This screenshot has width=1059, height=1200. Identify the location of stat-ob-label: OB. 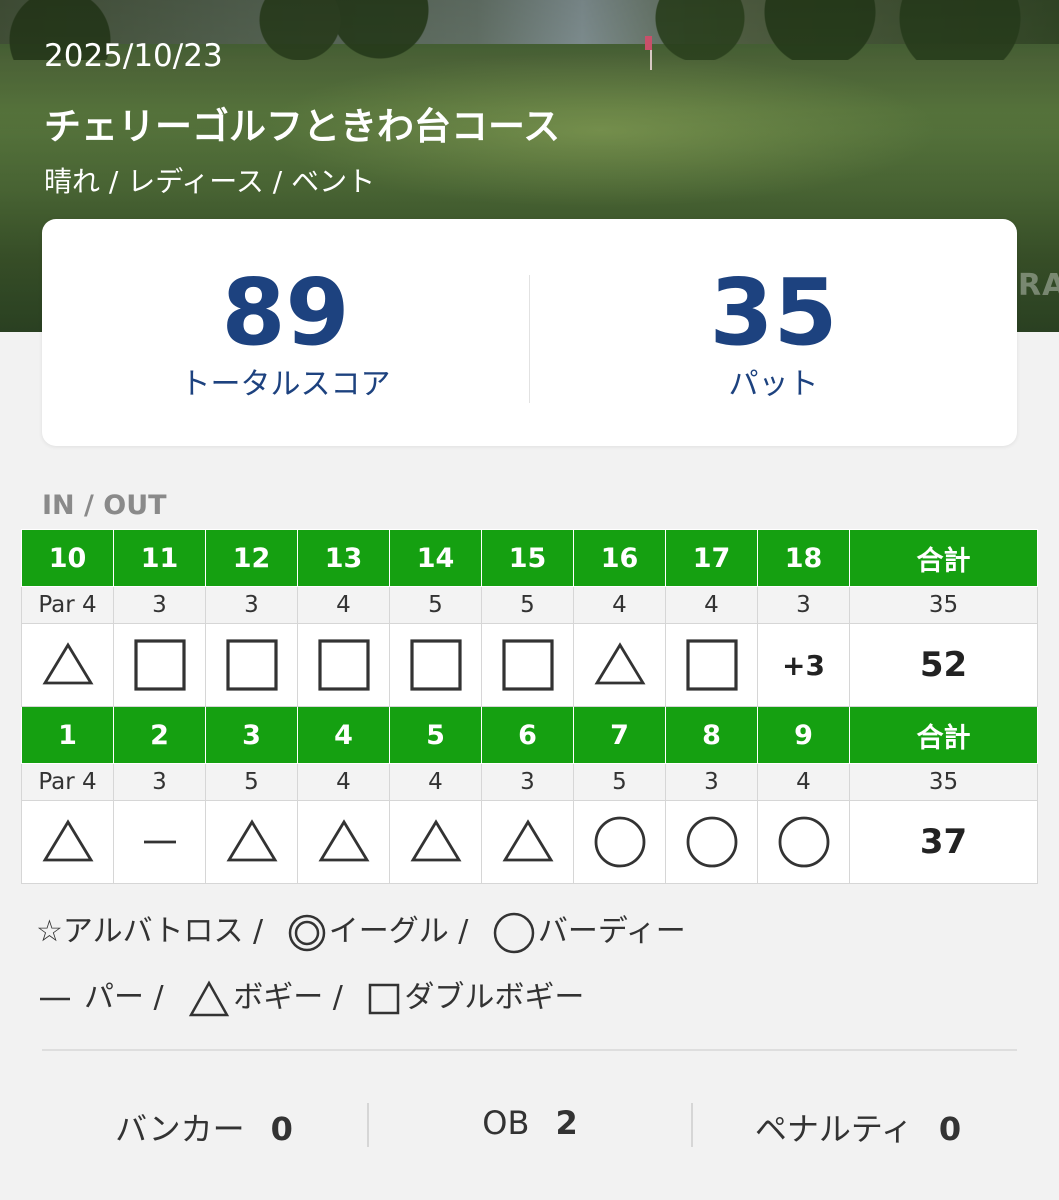
(506, 1123).